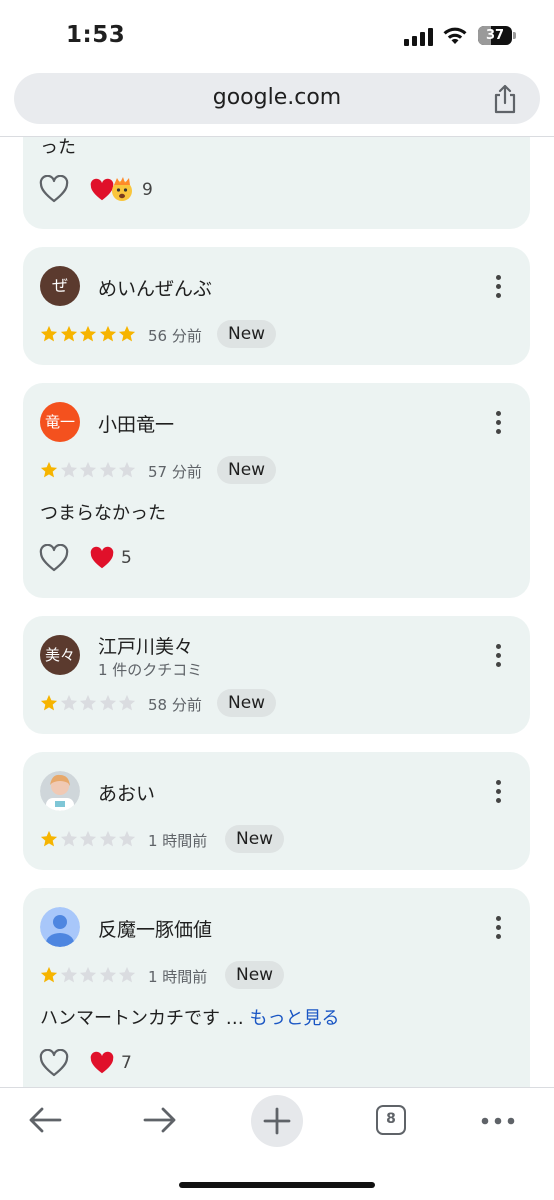 Image resolution: width=554 pixels, height=1200 pixels. What do you see at coordinates (276, 306) in the screenshot?
I see `review-card: ぜ めいんぜんぶ 56 分前 New` at bounding box center [276, 306].